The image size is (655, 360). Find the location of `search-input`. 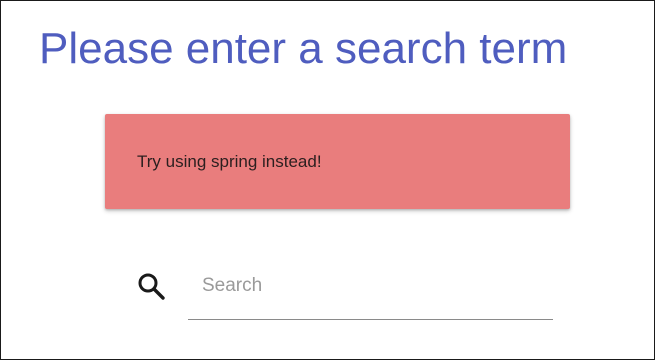

search-input is located at coordinates (372, 286).